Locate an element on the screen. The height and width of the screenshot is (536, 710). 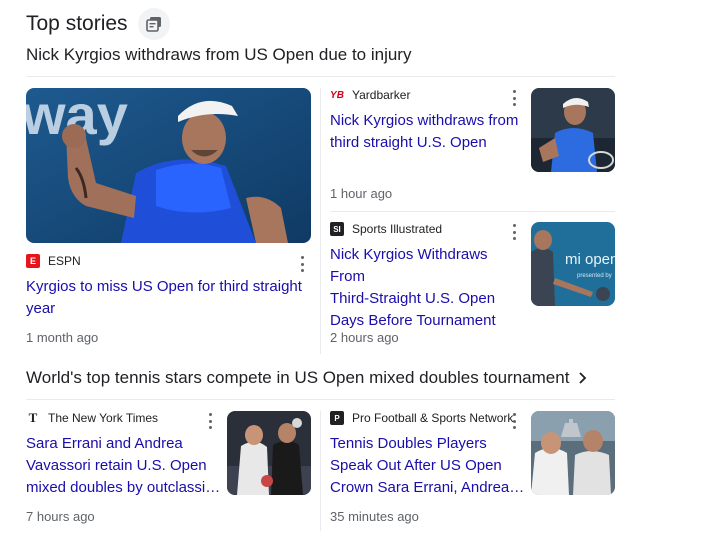
source-name: Pro Football & Sports Network is located at coordinates (433, 418).